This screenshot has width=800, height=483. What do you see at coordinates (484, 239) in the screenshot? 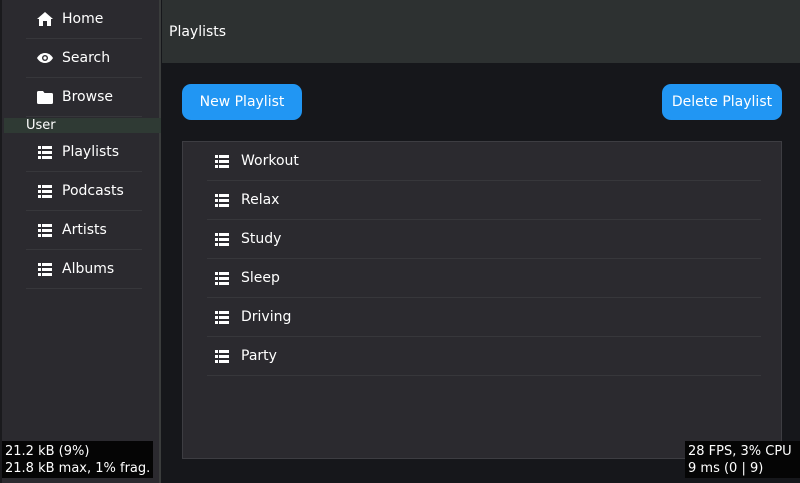
I see `list-item-study: Study` at bounding box center [484, 239].